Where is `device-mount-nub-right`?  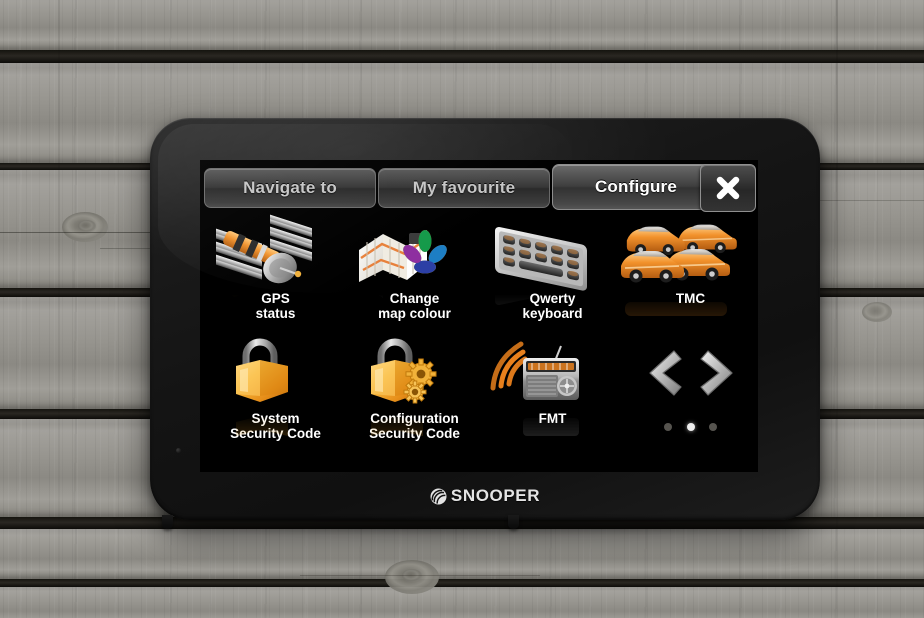 device-mount-nub-right is located at coordinates (513, 522).